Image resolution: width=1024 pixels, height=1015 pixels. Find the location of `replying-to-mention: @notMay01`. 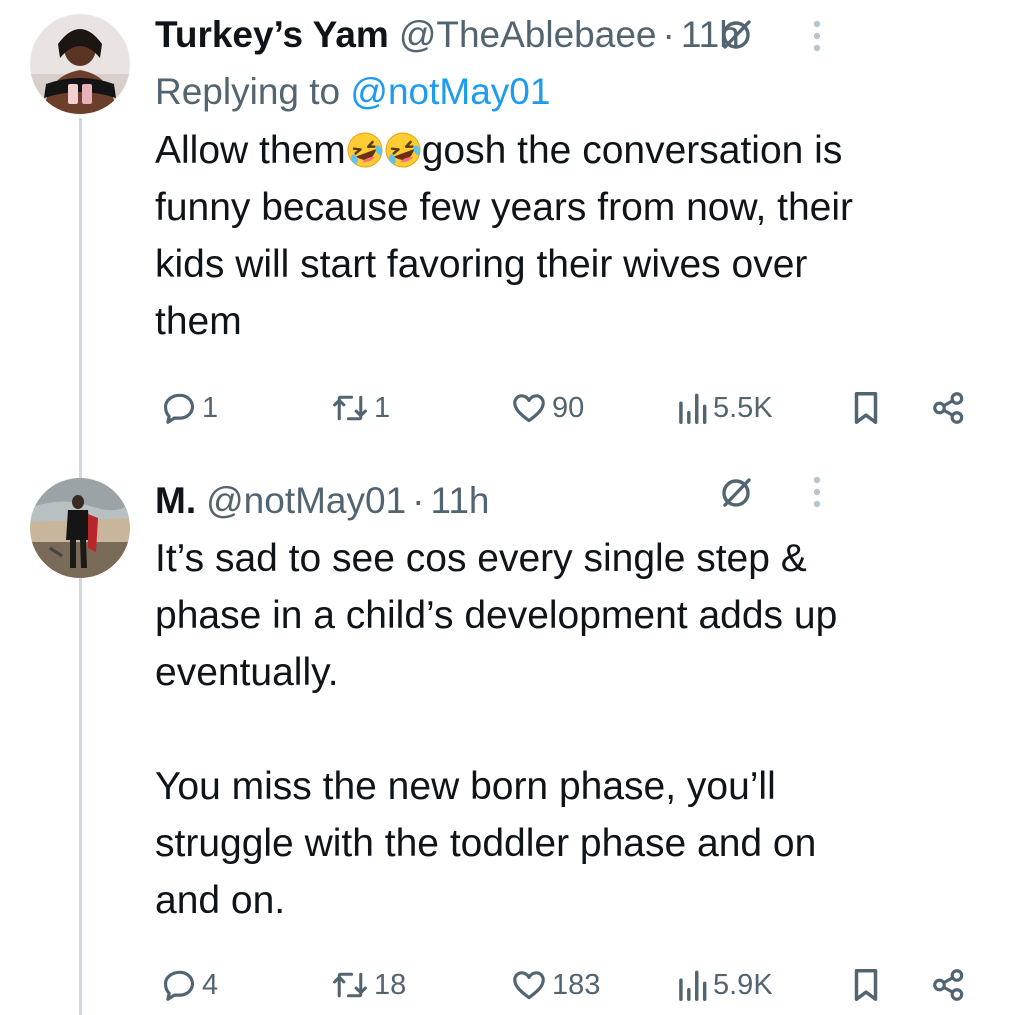

replying-to-mention: @notMay01 is located at coordinates (450, 91).